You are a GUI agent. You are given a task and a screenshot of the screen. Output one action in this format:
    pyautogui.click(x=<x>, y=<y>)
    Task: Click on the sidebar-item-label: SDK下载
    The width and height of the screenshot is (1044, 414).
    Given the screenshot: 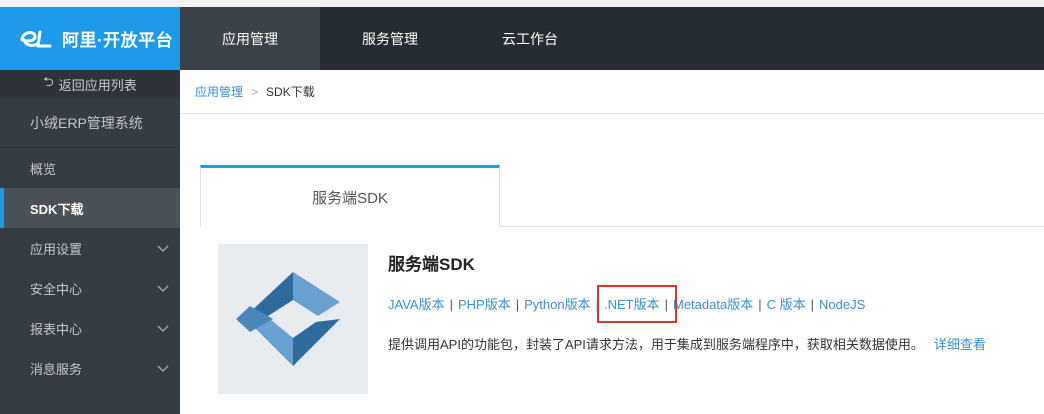 What is the action you would take?
    pyautogui.click(x=57, y=209)
    